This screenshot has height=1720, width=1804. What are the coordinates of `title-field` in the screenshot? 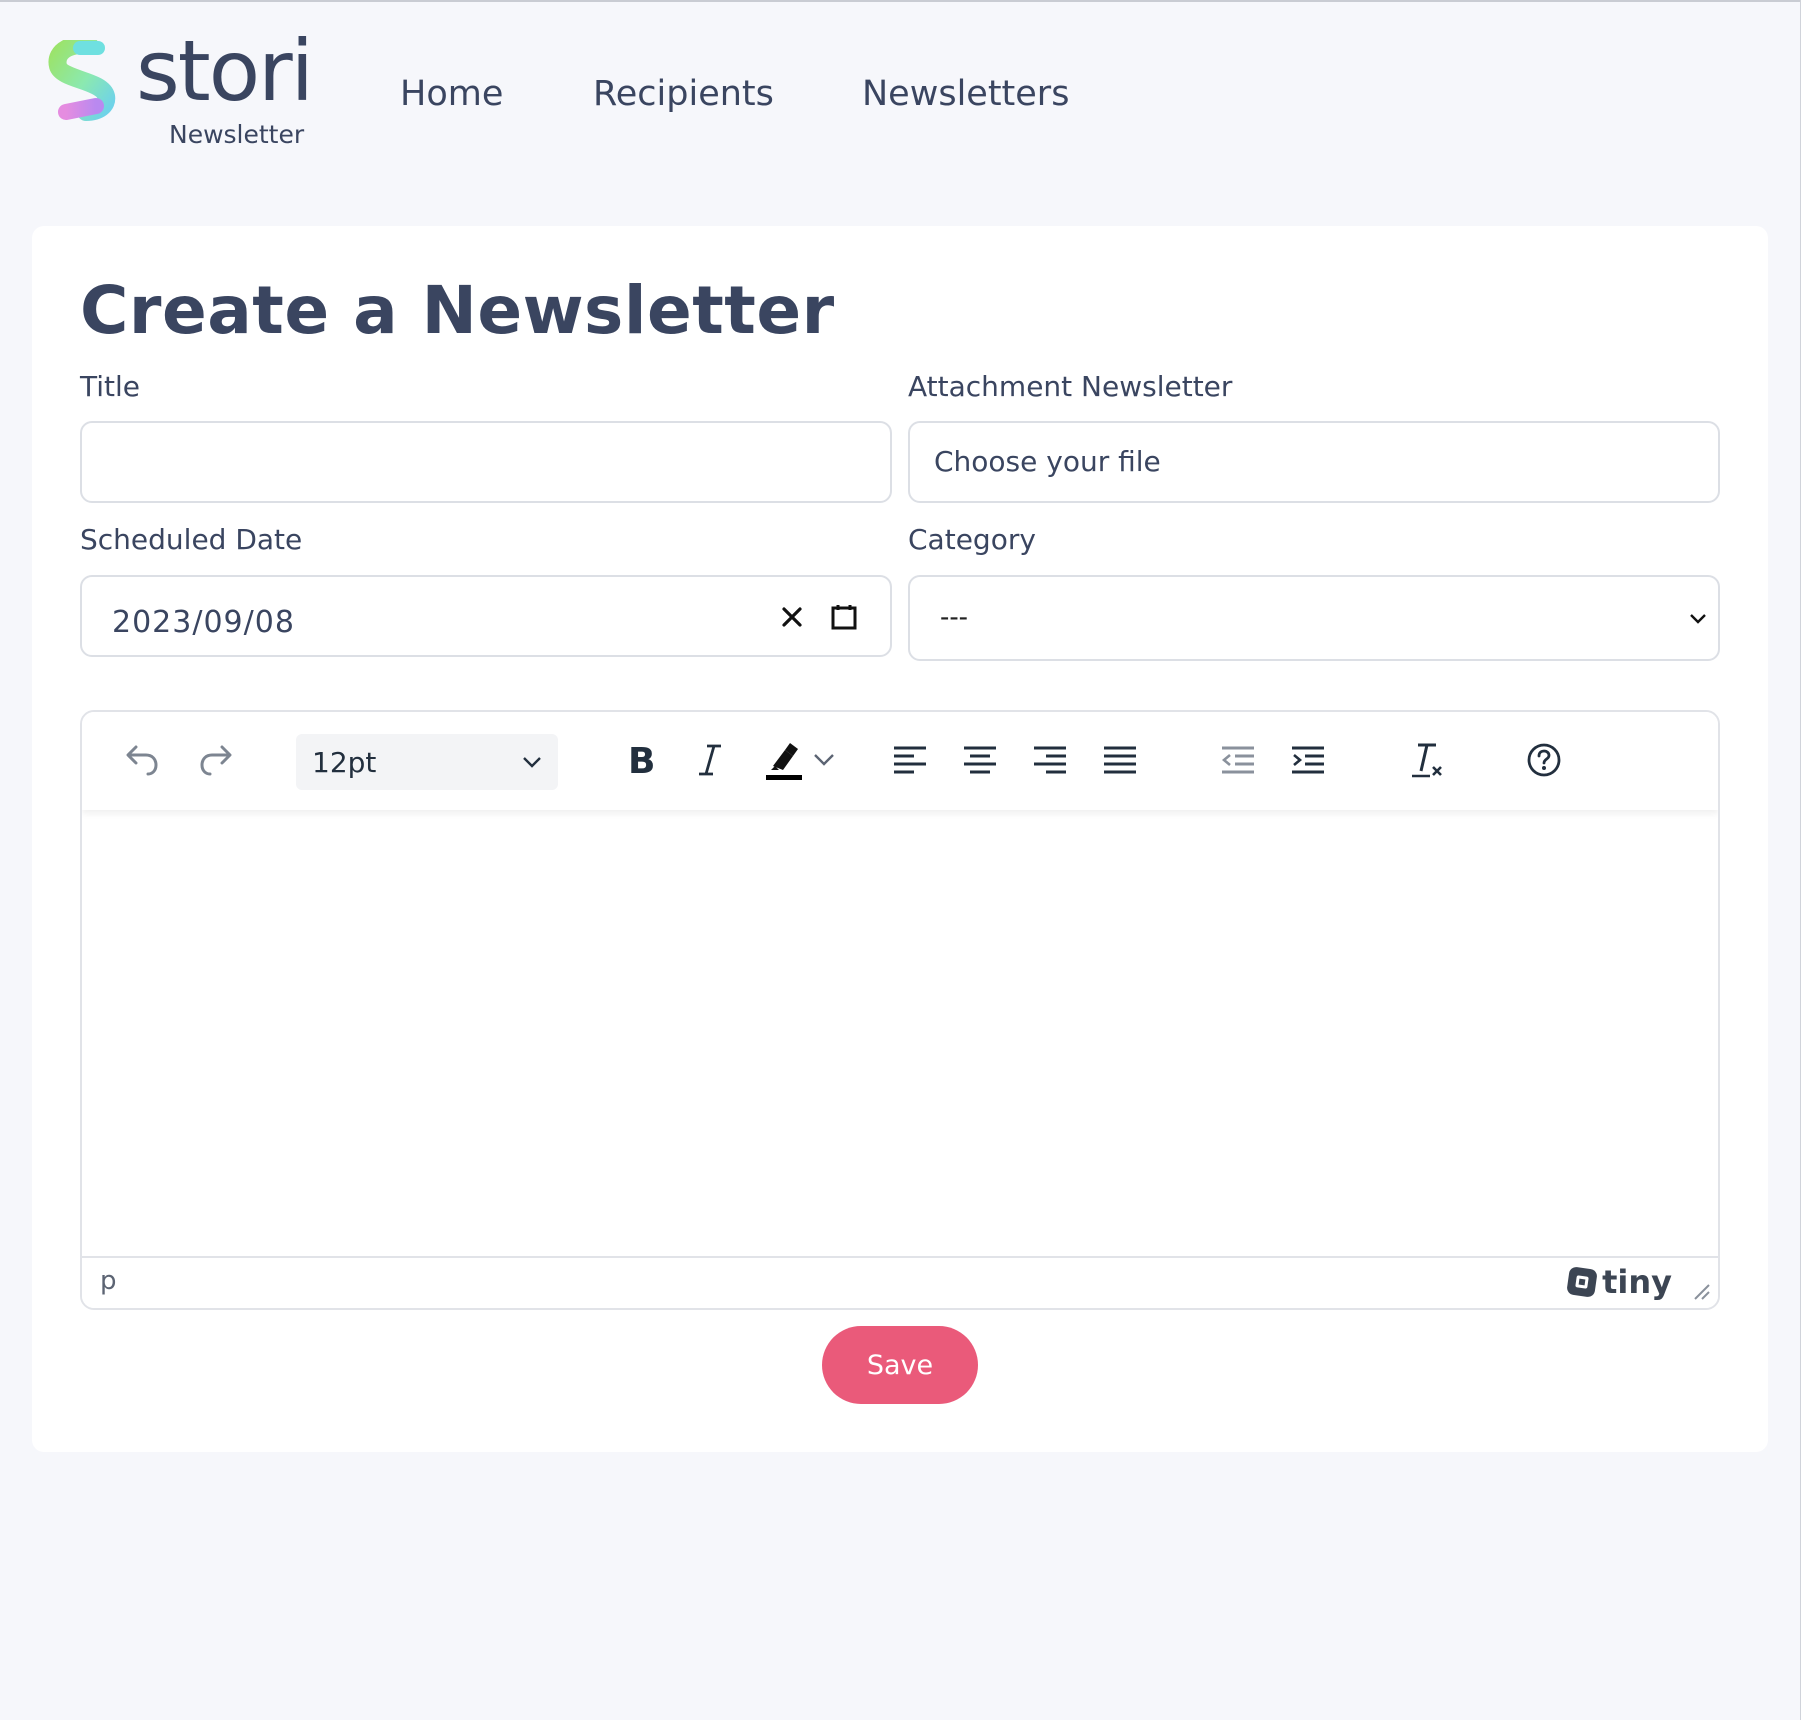 It's located at (486, 462).